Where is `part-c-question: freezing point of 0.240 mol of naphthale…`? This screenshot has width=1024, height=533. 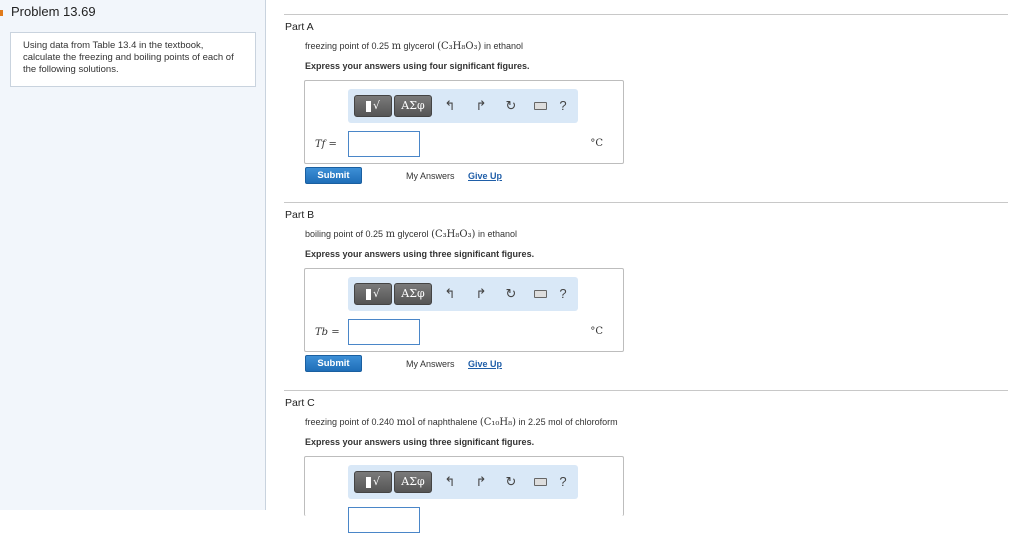
part-c-question: freezing point of 0.240 mol of naphthale… is located at coordinates (461, 422).